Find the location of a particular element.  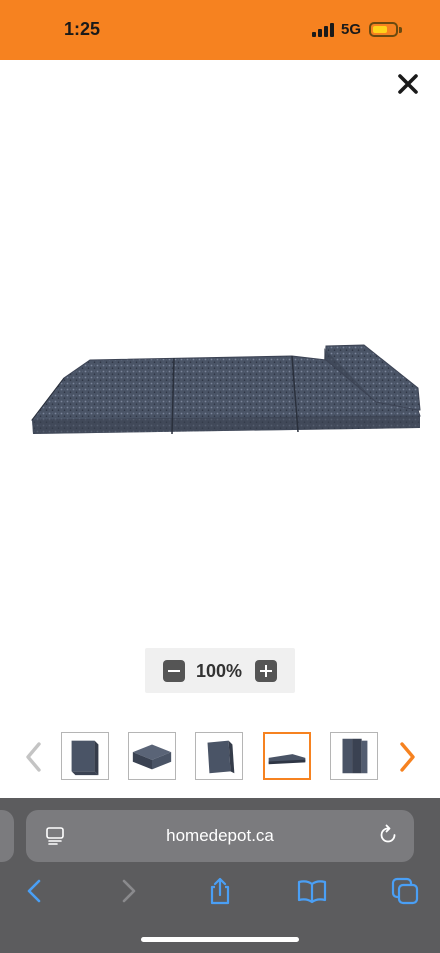

battery-icon is located at coordinates (383, 29).